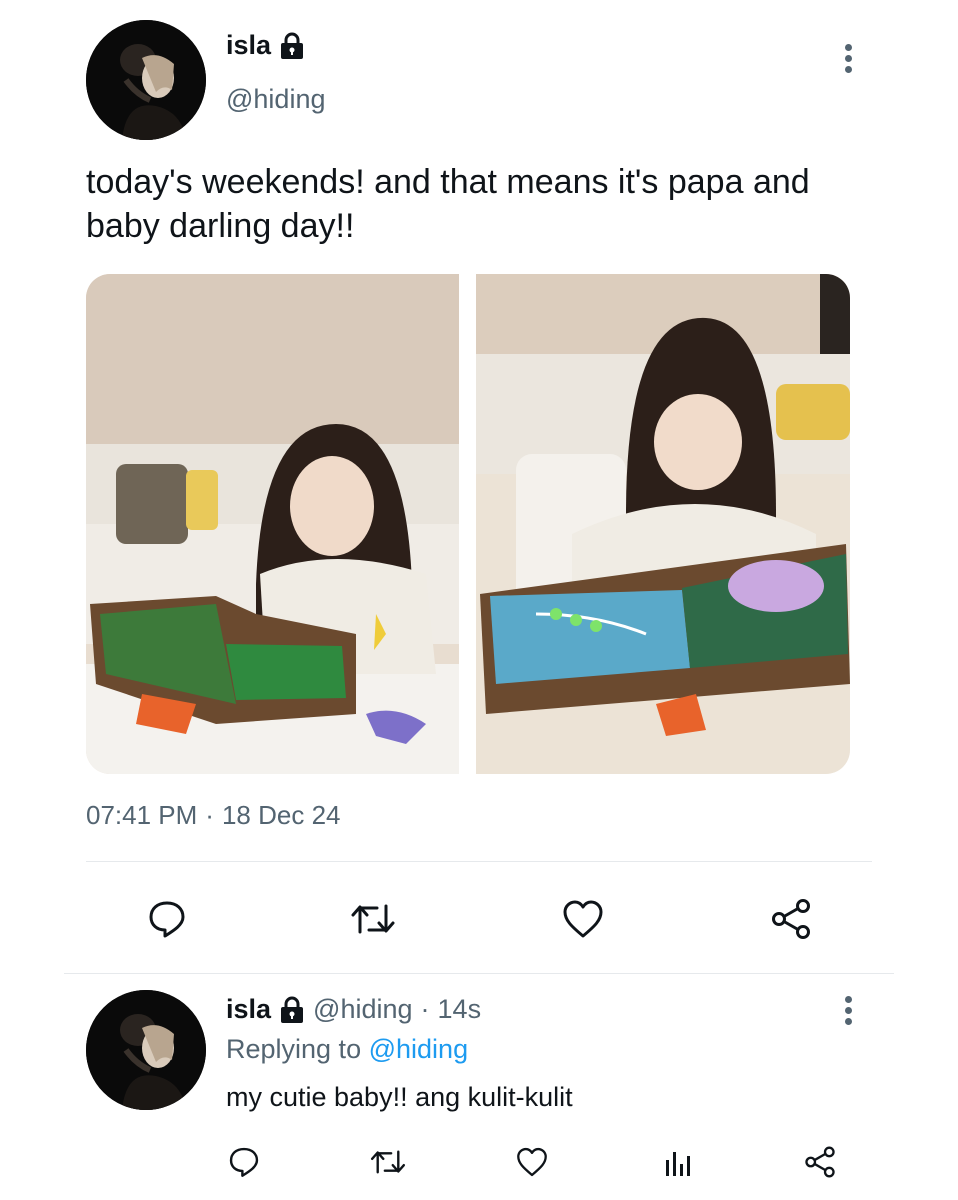  What do you see at coordinates (249, 45) in the screenshot?
I see `author-name-text: isla` at bounding box center [249, 45].